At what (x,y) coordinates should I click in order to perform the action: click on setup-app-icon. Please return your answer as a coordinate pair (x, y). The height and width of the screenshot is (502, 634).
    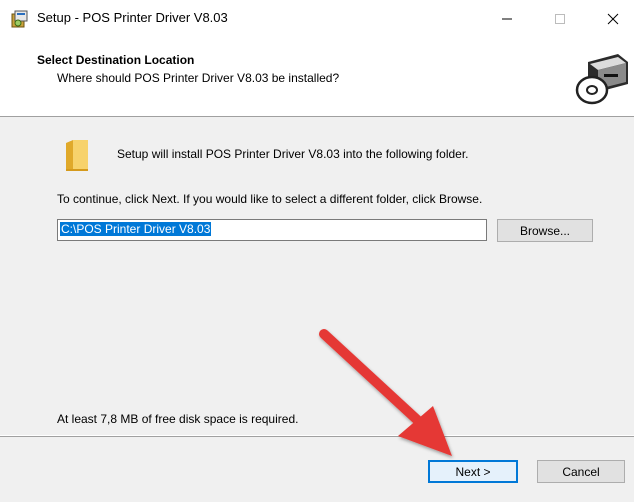
    Looking at the image, I should click on (20, 19).